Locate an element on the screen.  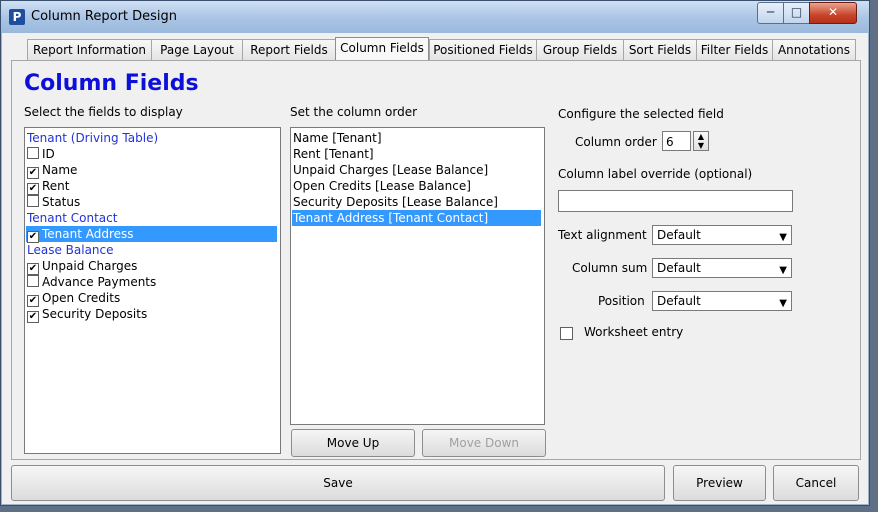
title-bar: P Column Report Design ─ □ ✕ is located at coordinates (435, 17).